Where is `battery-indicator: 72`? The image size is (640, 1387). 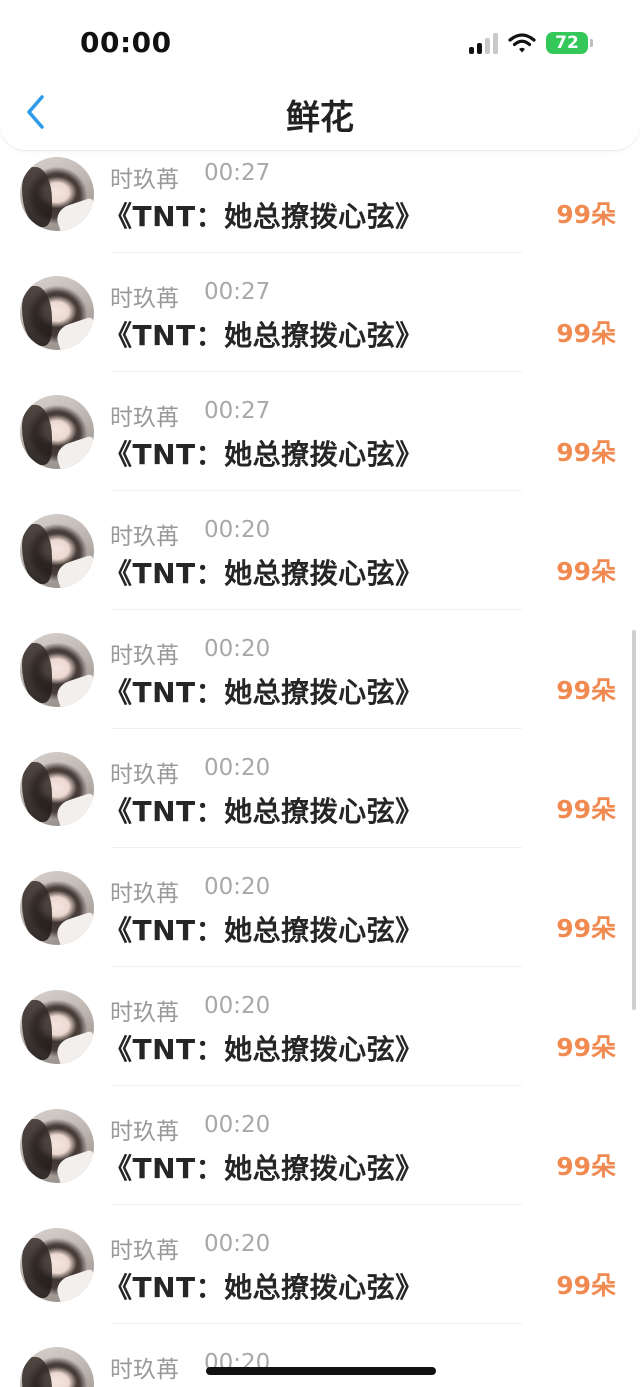 battery-indicator: 72 is located at coordinates (569, 43).